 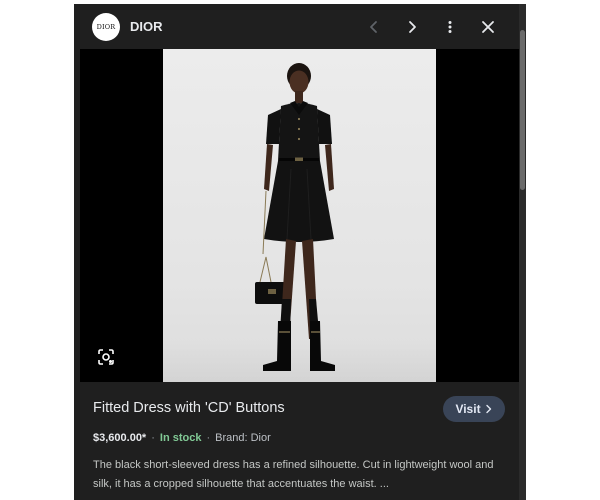 What do you see at coordinates (146, 26) in the screenshot?
I see `brand-name: DIOR` at bounding box center [146, 26].